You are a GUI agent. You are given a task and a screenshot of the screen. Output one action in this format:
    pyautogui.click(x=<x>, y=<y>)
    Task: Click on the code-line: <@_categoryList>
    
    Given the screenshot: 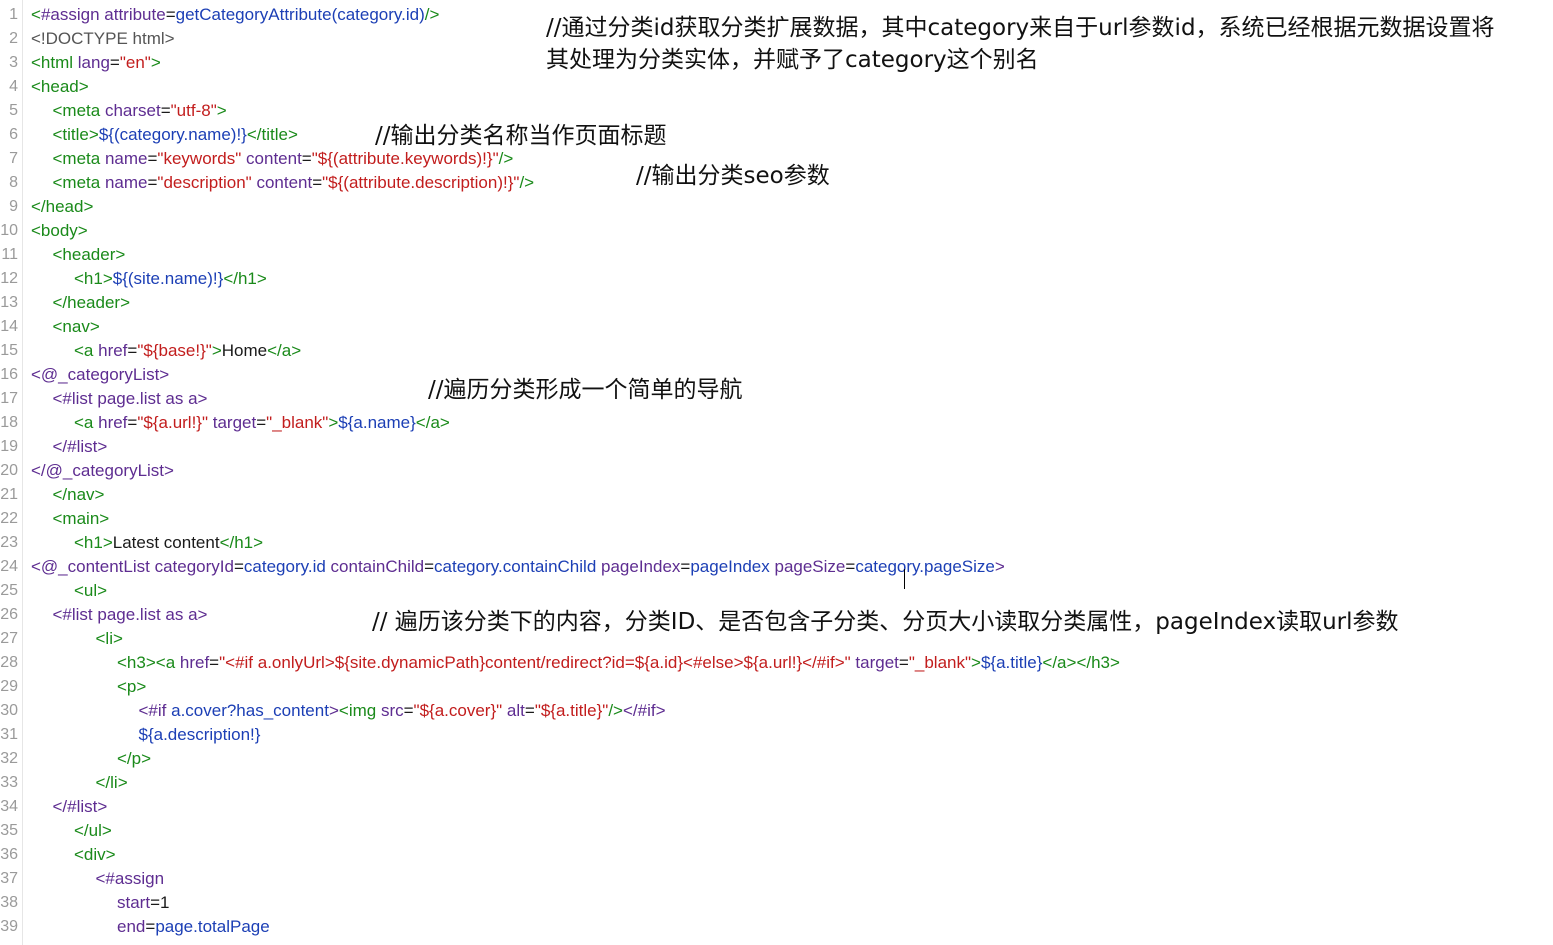 What is the action you would take?
    pyautogui.click(x=100, y=375)
    